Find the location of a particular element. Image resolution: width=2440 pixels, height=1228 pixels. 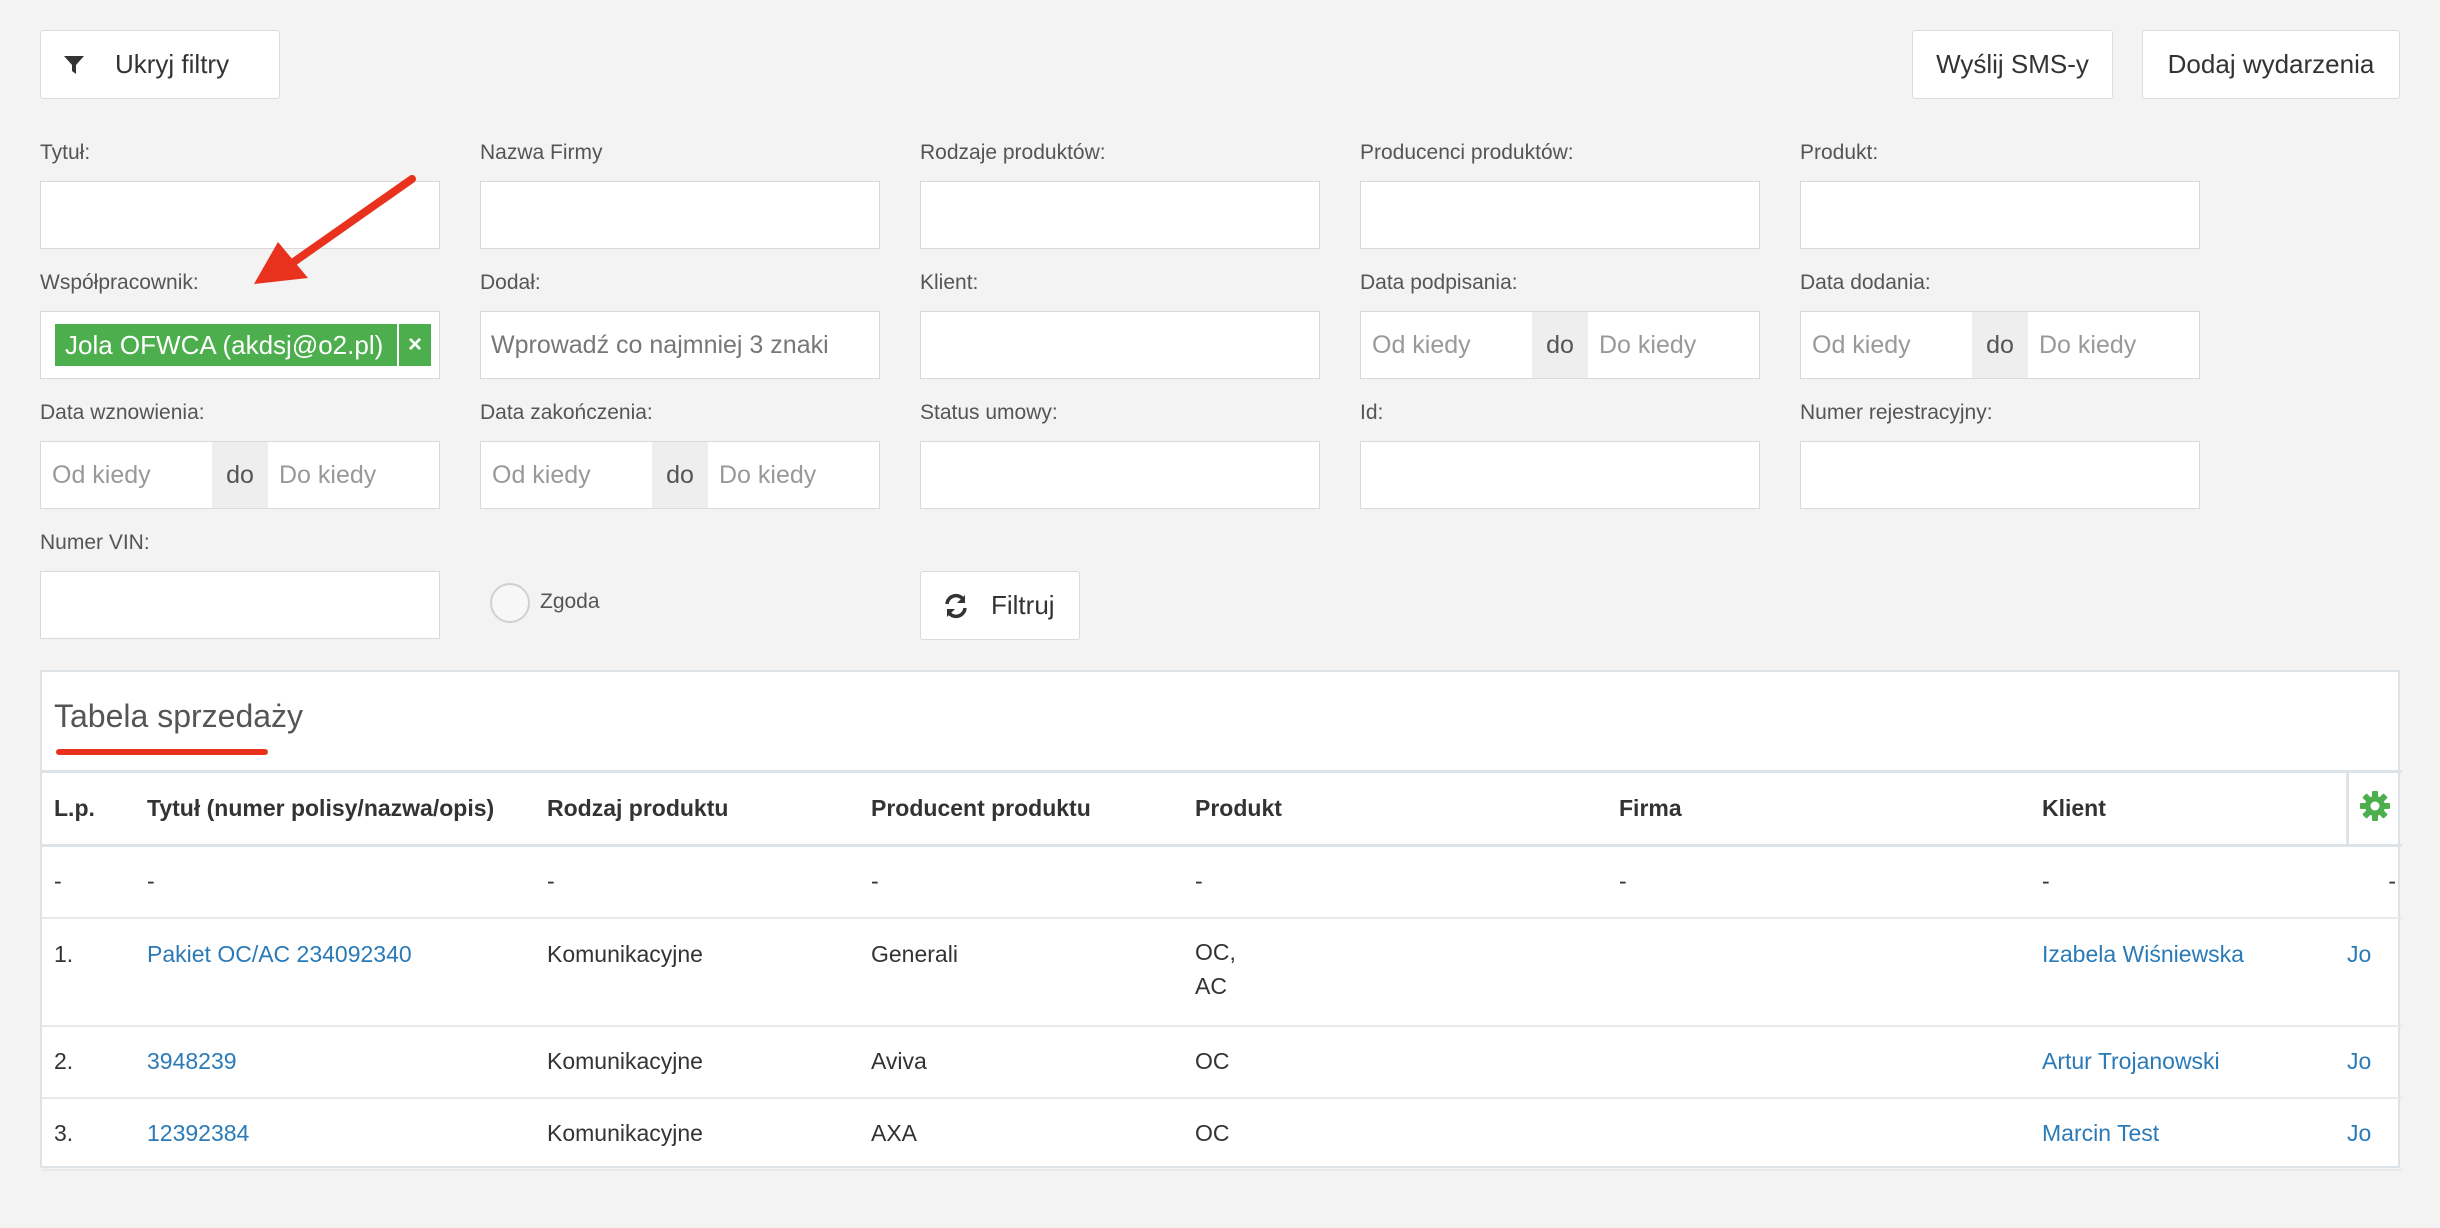

filter-button-label: Filtruj is located at coordinates (1023, 605).